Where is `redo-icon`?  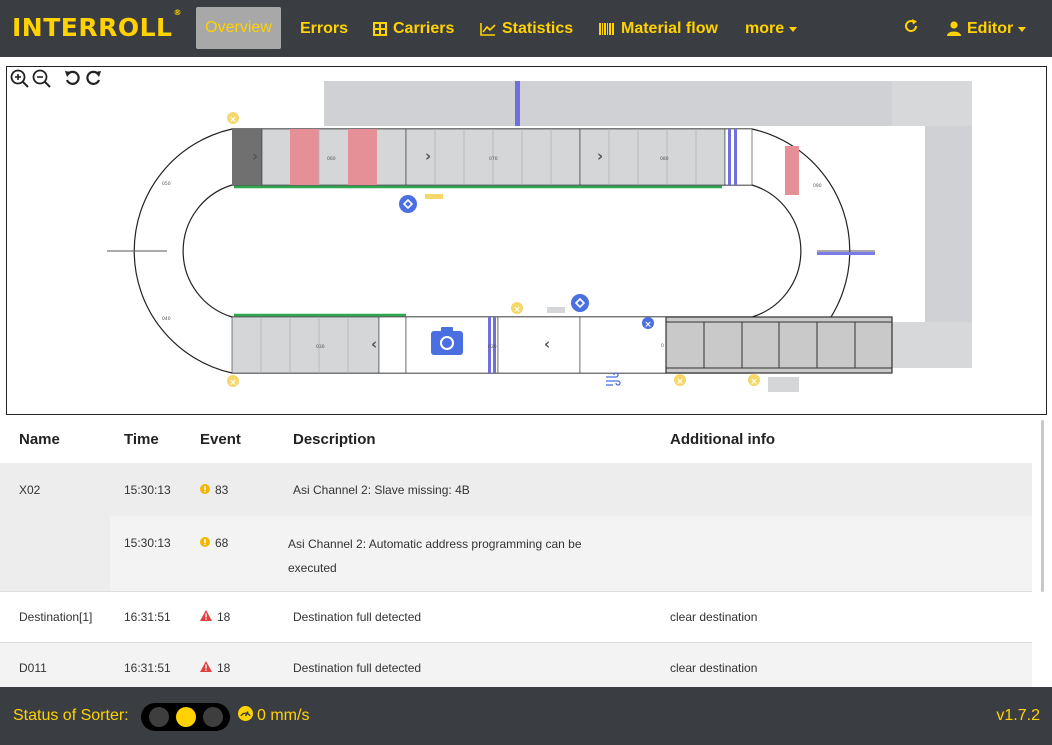
redo-icon is located at coordinates (93, 79).